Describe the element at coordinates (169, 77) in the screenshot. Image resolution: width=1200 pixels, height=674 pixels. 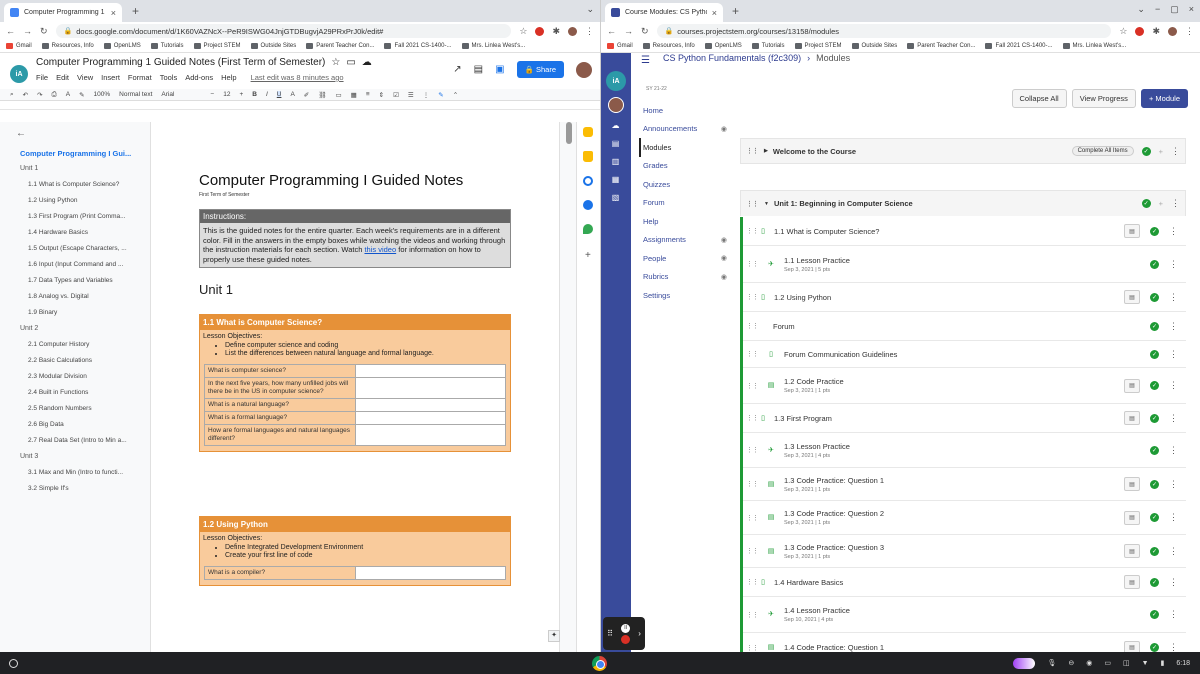
I see `menu-tools: Tools` at that location.